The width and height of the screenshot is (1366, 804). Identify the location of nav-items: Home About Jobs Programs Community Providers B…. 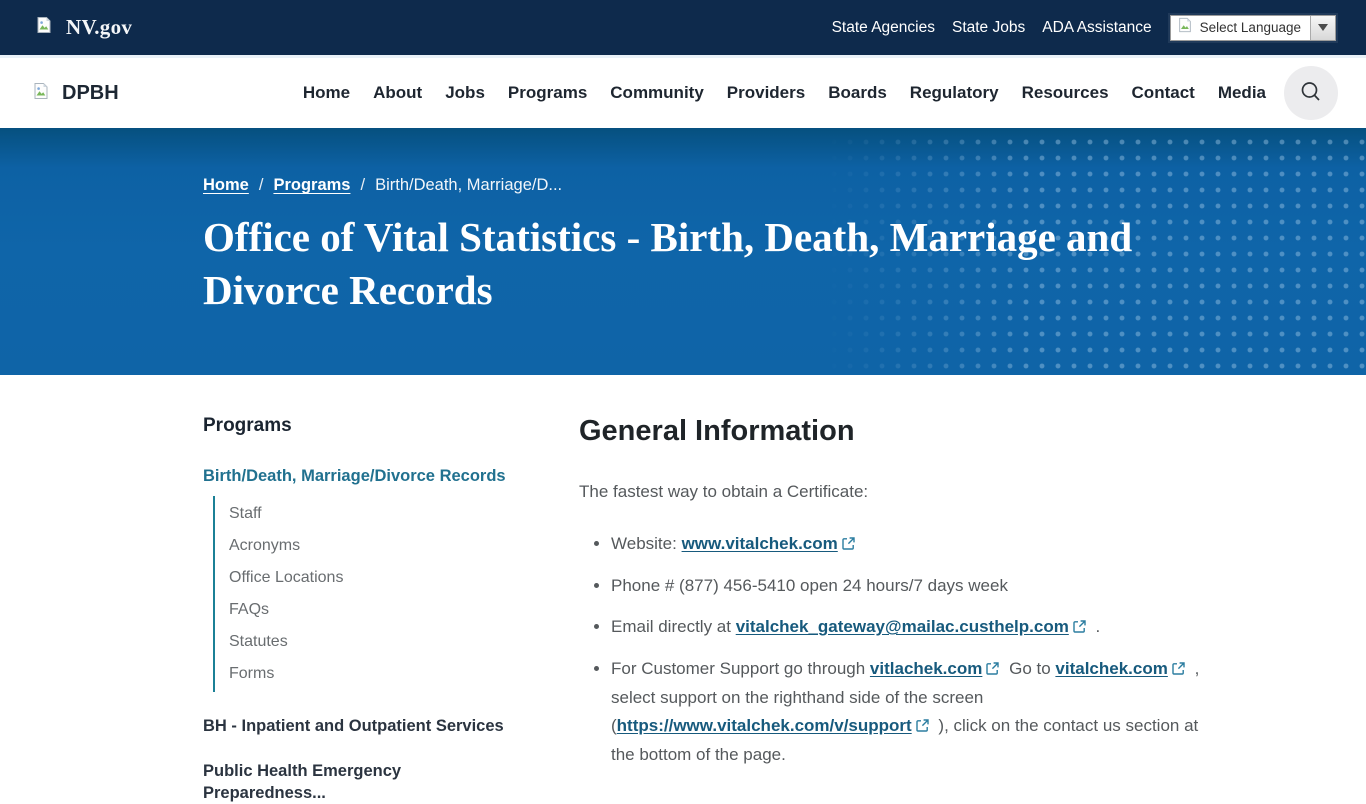
(784, 93).